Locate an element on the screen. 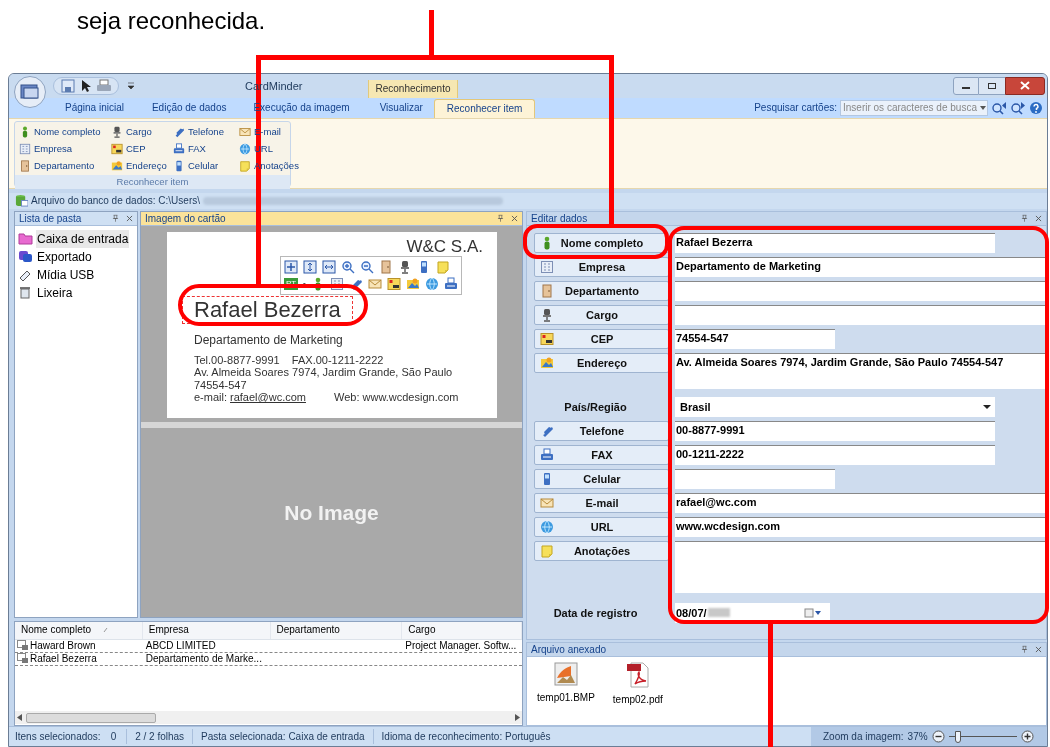  table-cell: Rafael Bezerra is located at coordinates (63, 659).